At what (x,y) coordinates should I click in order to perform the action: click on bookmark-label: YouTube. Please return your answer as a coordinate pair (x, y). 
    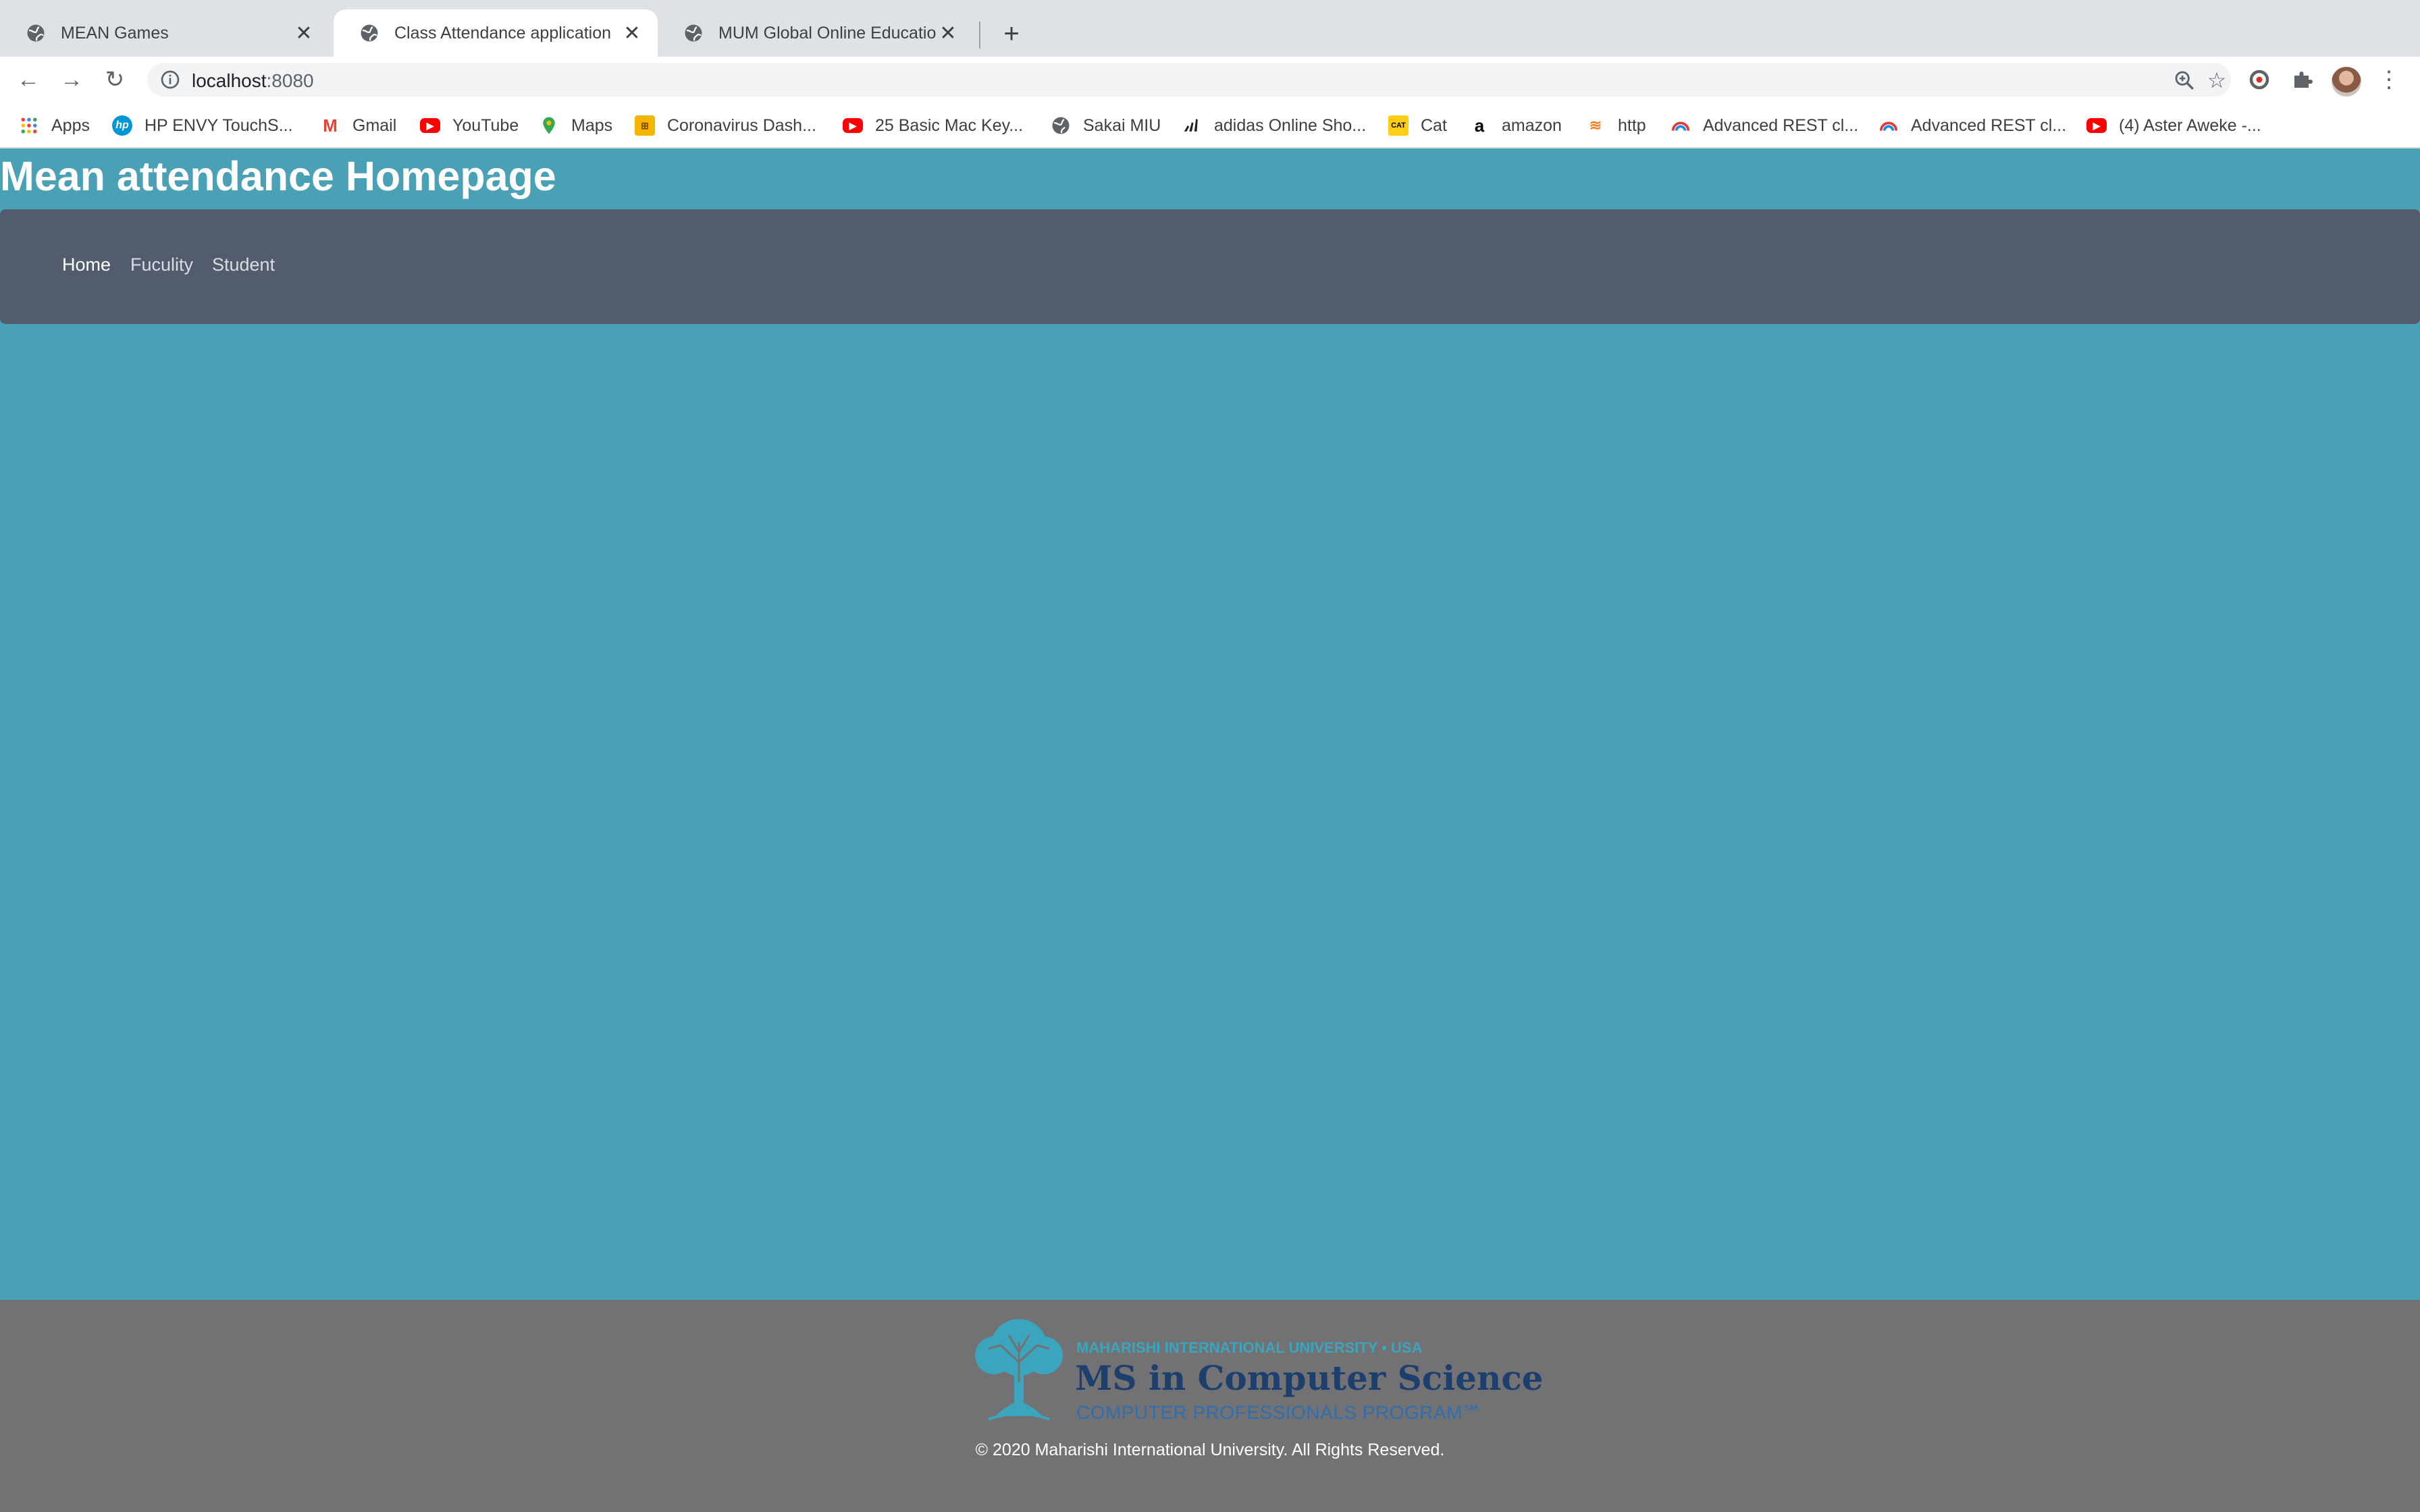
    Looking at the image, I should click on (485, 125).